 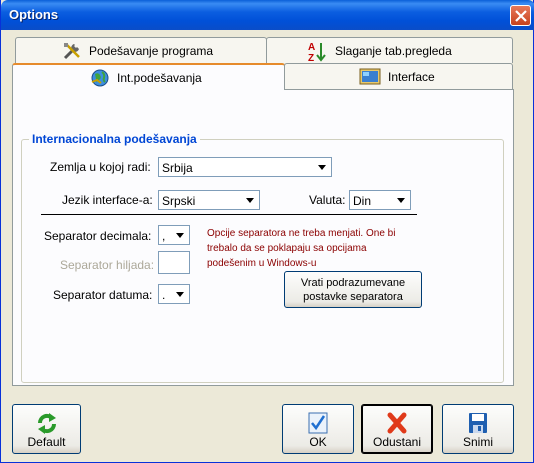 I want to click on date-separator-label: Separator datuma:, so click(x=103, y=295).